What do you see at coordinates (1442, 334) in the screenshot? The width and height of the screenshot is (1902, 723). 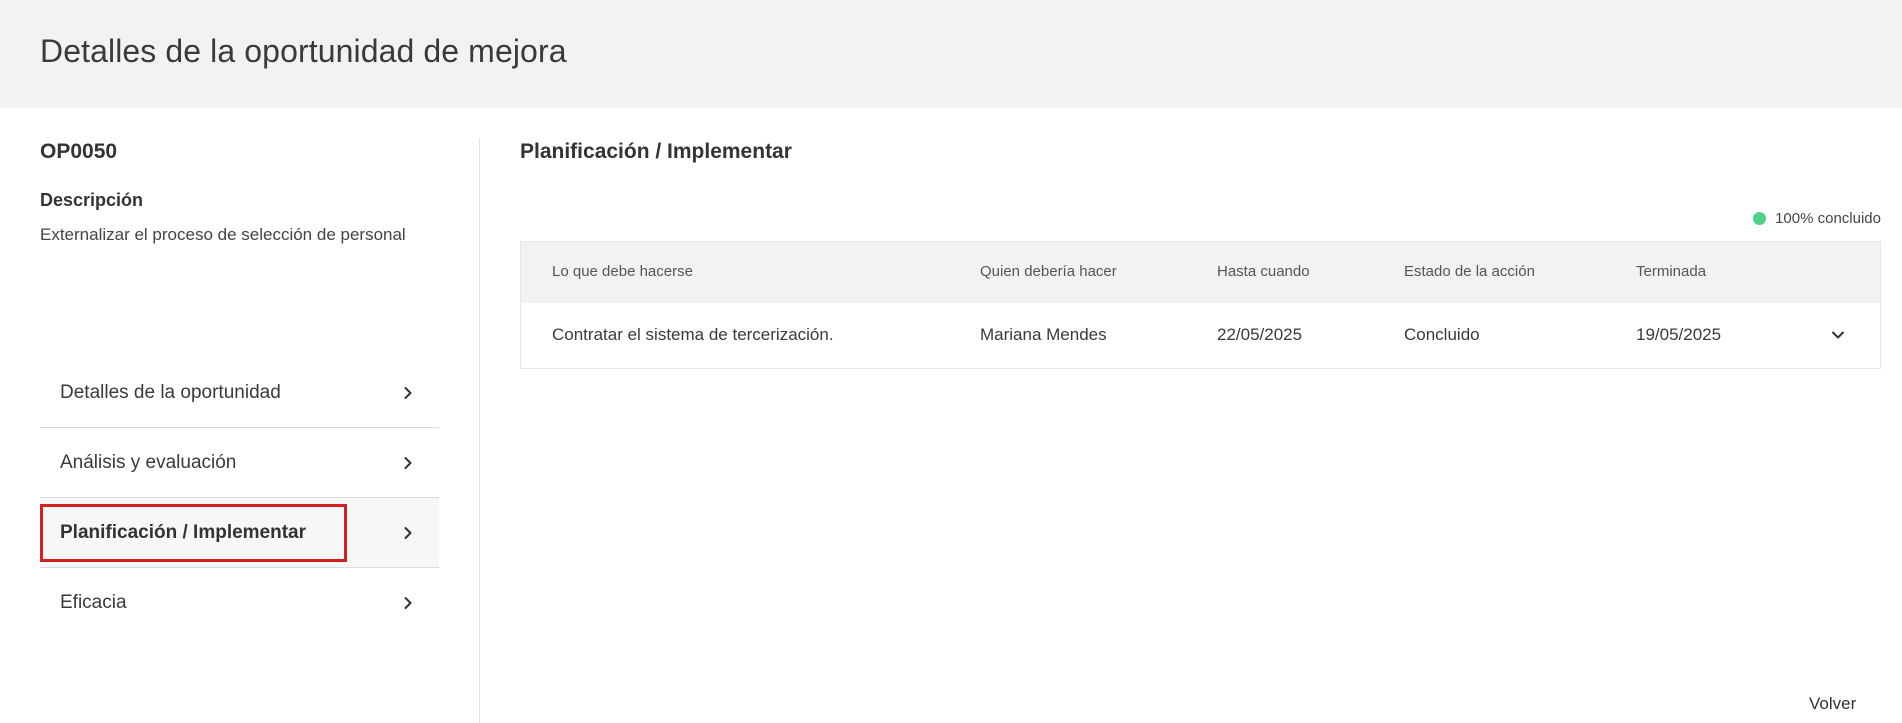 I see `table-cell: Concluido` at bounding box center [1442, 334].